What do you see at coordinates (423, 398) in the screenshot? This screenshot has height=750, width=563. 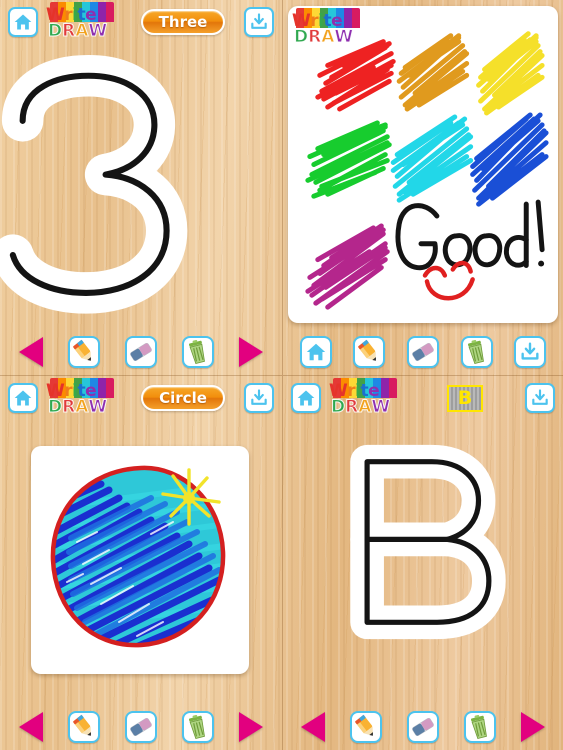 I see `header-bottom-right: Write DRAW B` at bounding box center [423, 398].